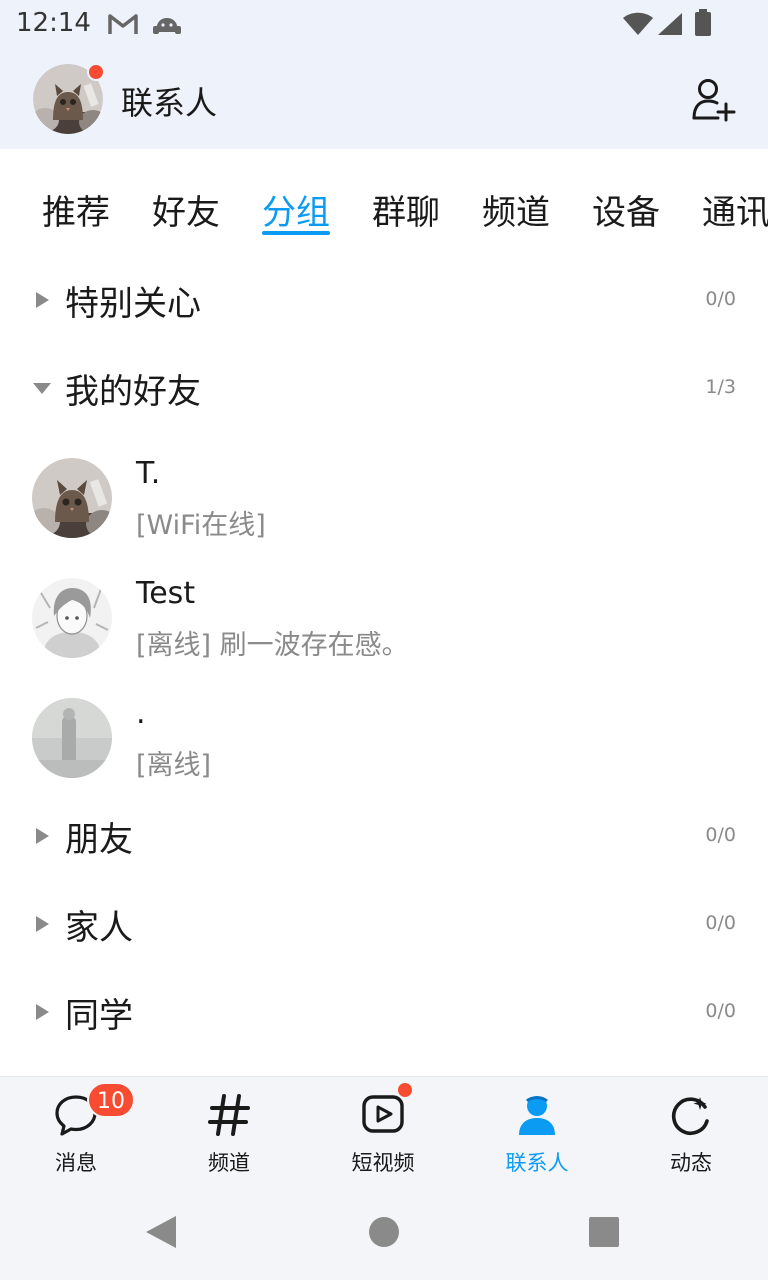 Image resolution: width=768 pixels, height=1280 pixels. What do you see at coordinates (537, 1163) in the screenshot?
I see `nav-label: 联系人` at bounding box center [537, 1163].